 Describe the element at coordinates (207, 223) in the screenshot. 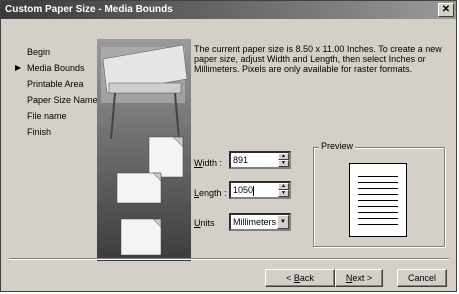

I see `units-label-rest: nits` at that location.